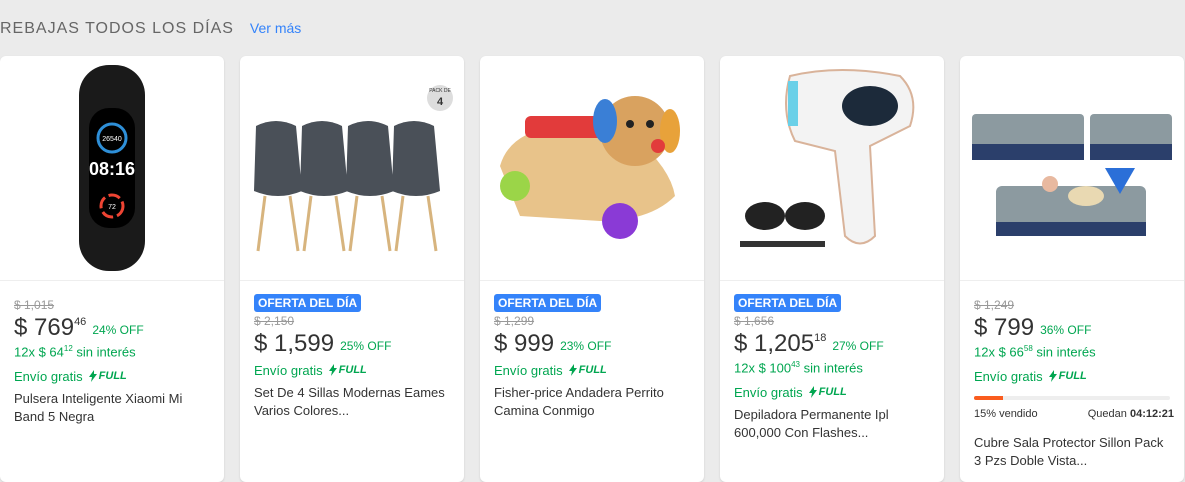  What do you see at coordinates (117, 28) in the screenshot?
I see `section-title: REBAJAS TODOS LOS DÍAS` at bounding box center [117, 28].